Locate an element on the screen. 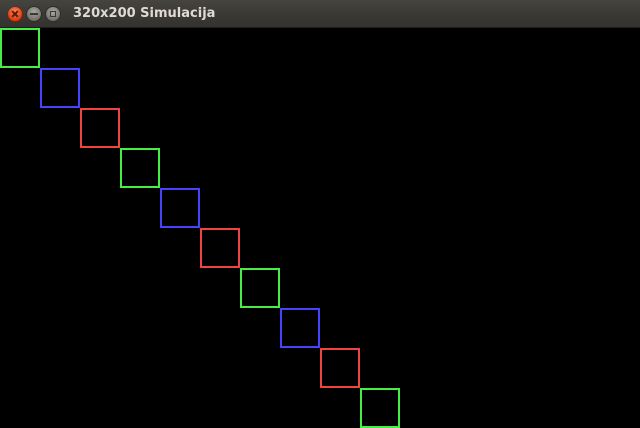  title-bar: 320x200 Simulacija is located at coordinates (320, 14).